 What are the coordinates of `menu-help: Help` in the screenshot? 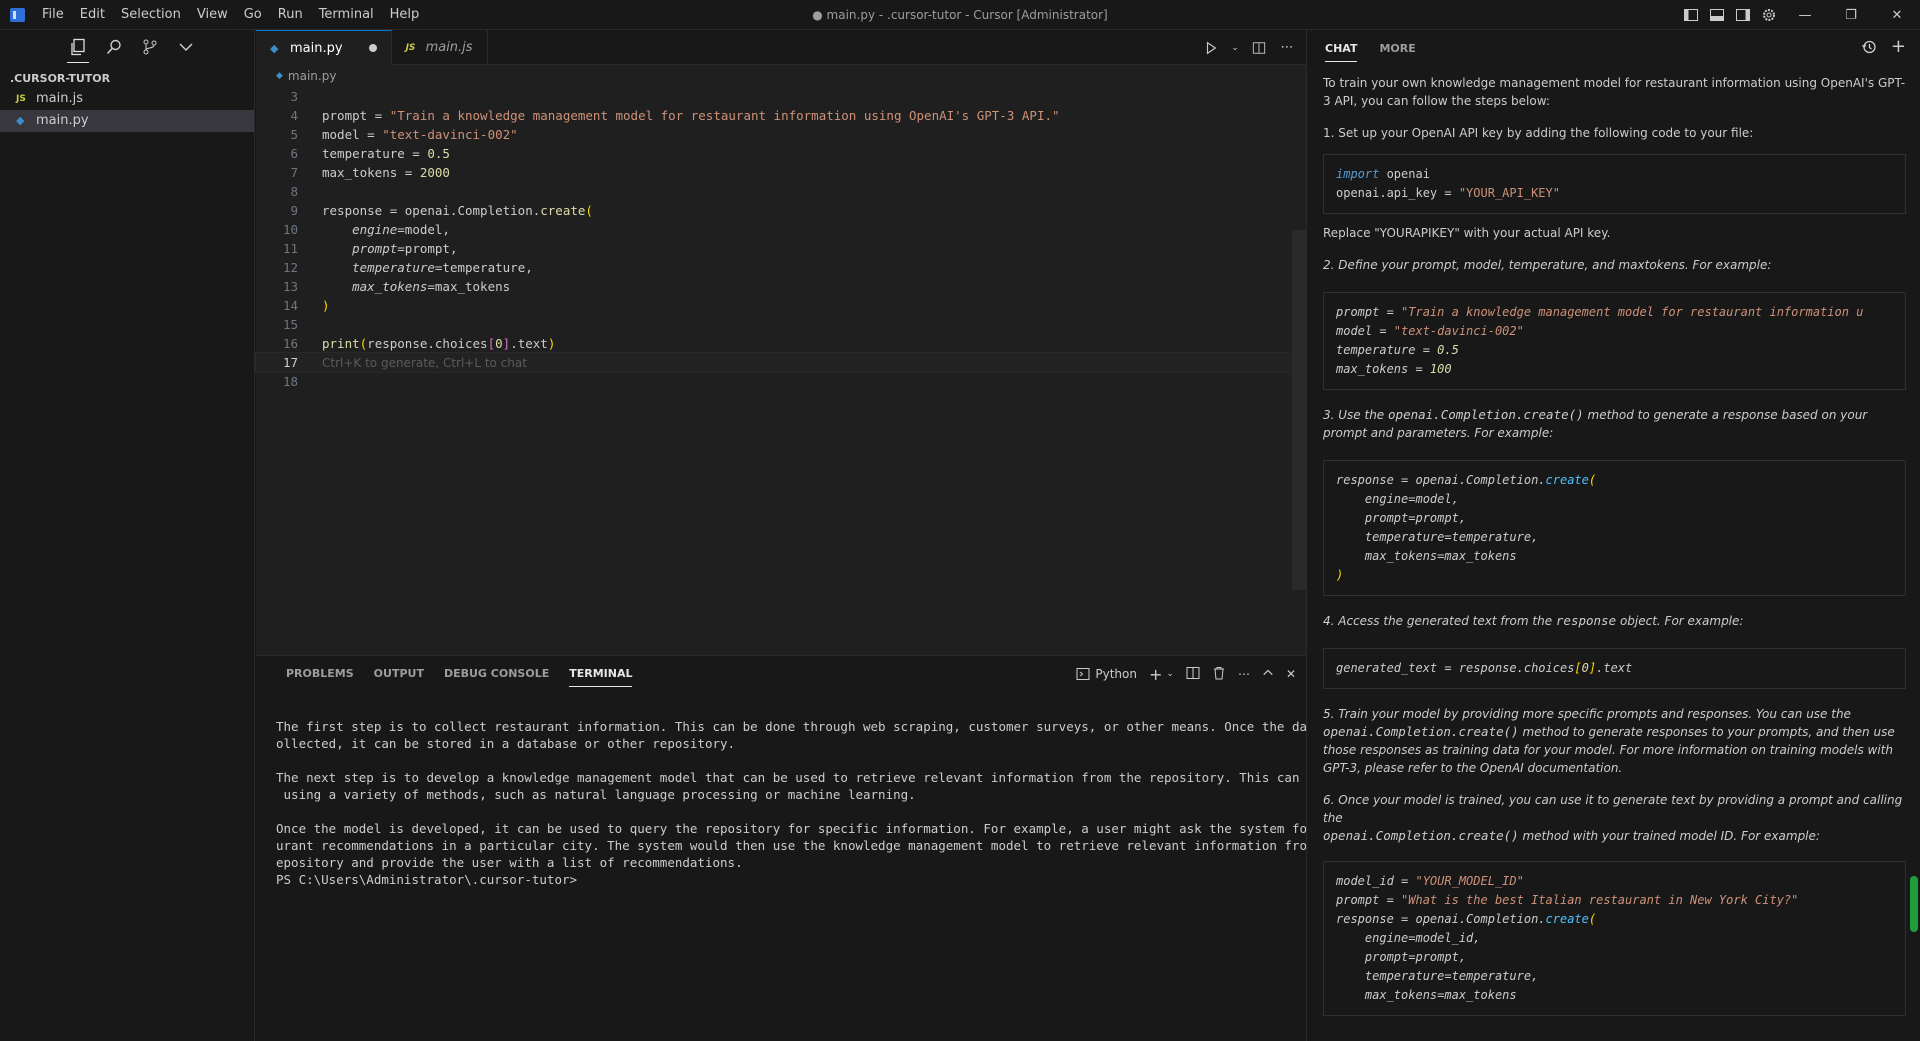 It's located at (405, 15).